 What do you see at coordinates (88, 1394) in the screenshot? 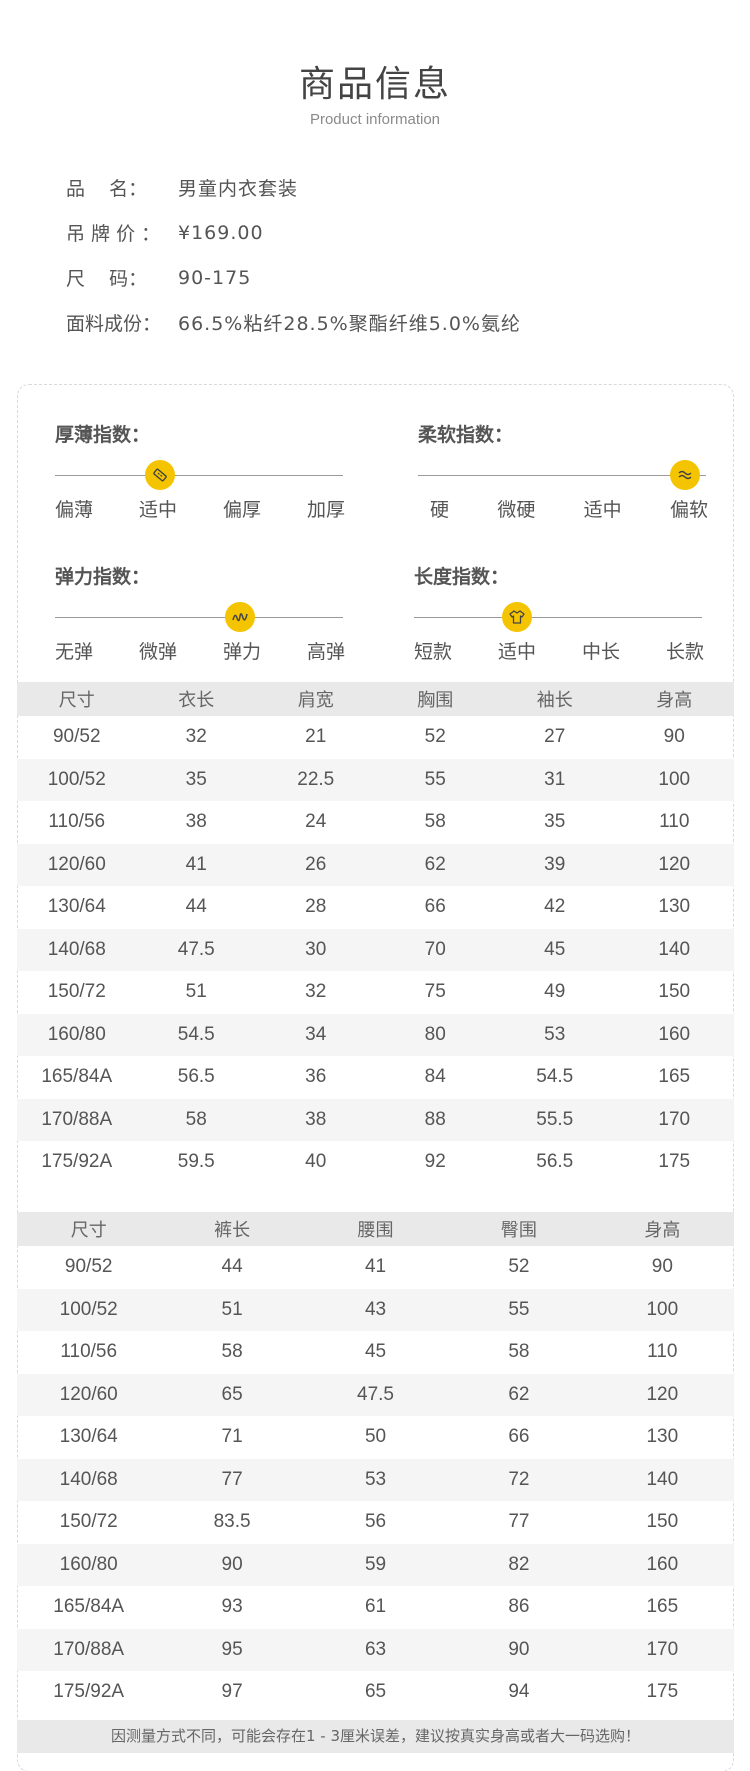
I see `table-cell: 120/60` at bounding box center [88, 1394].